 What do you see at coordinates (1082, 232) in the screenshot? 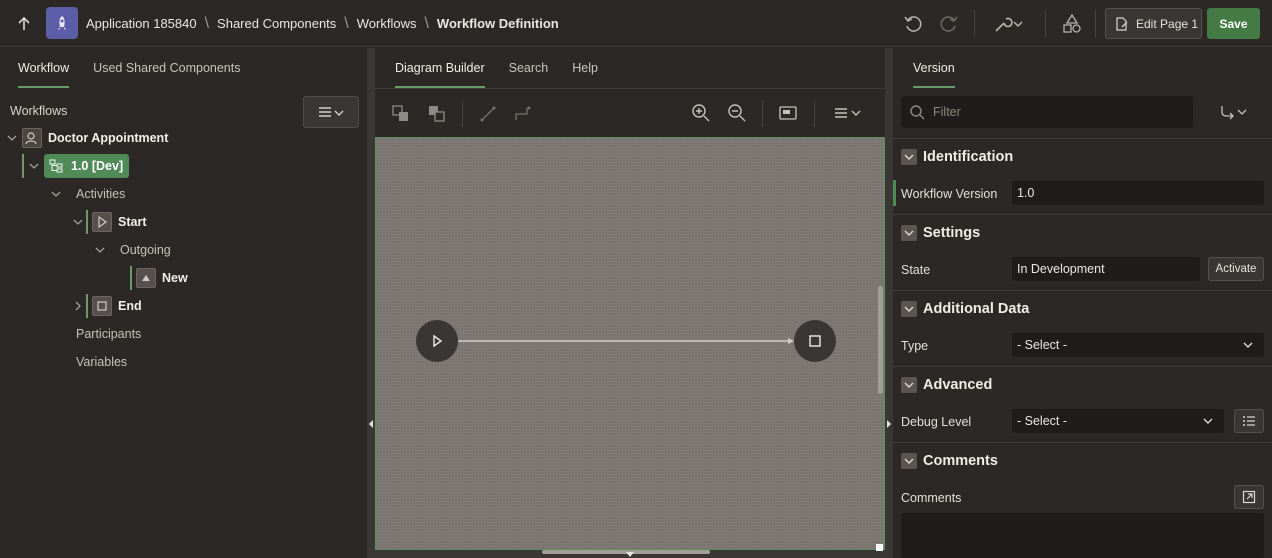
I see `section-settings: Settings` at bounding box center [1082, 232].